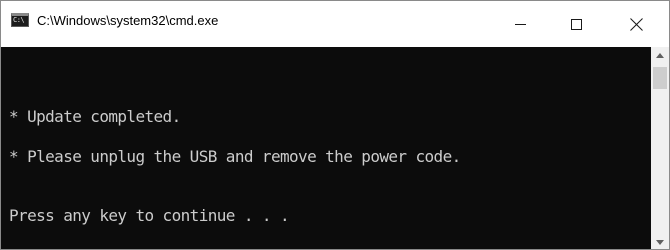  Describe the element at coordinates (95, 116) in the screenshot. I see `console-line: * Update completed.` at that location.